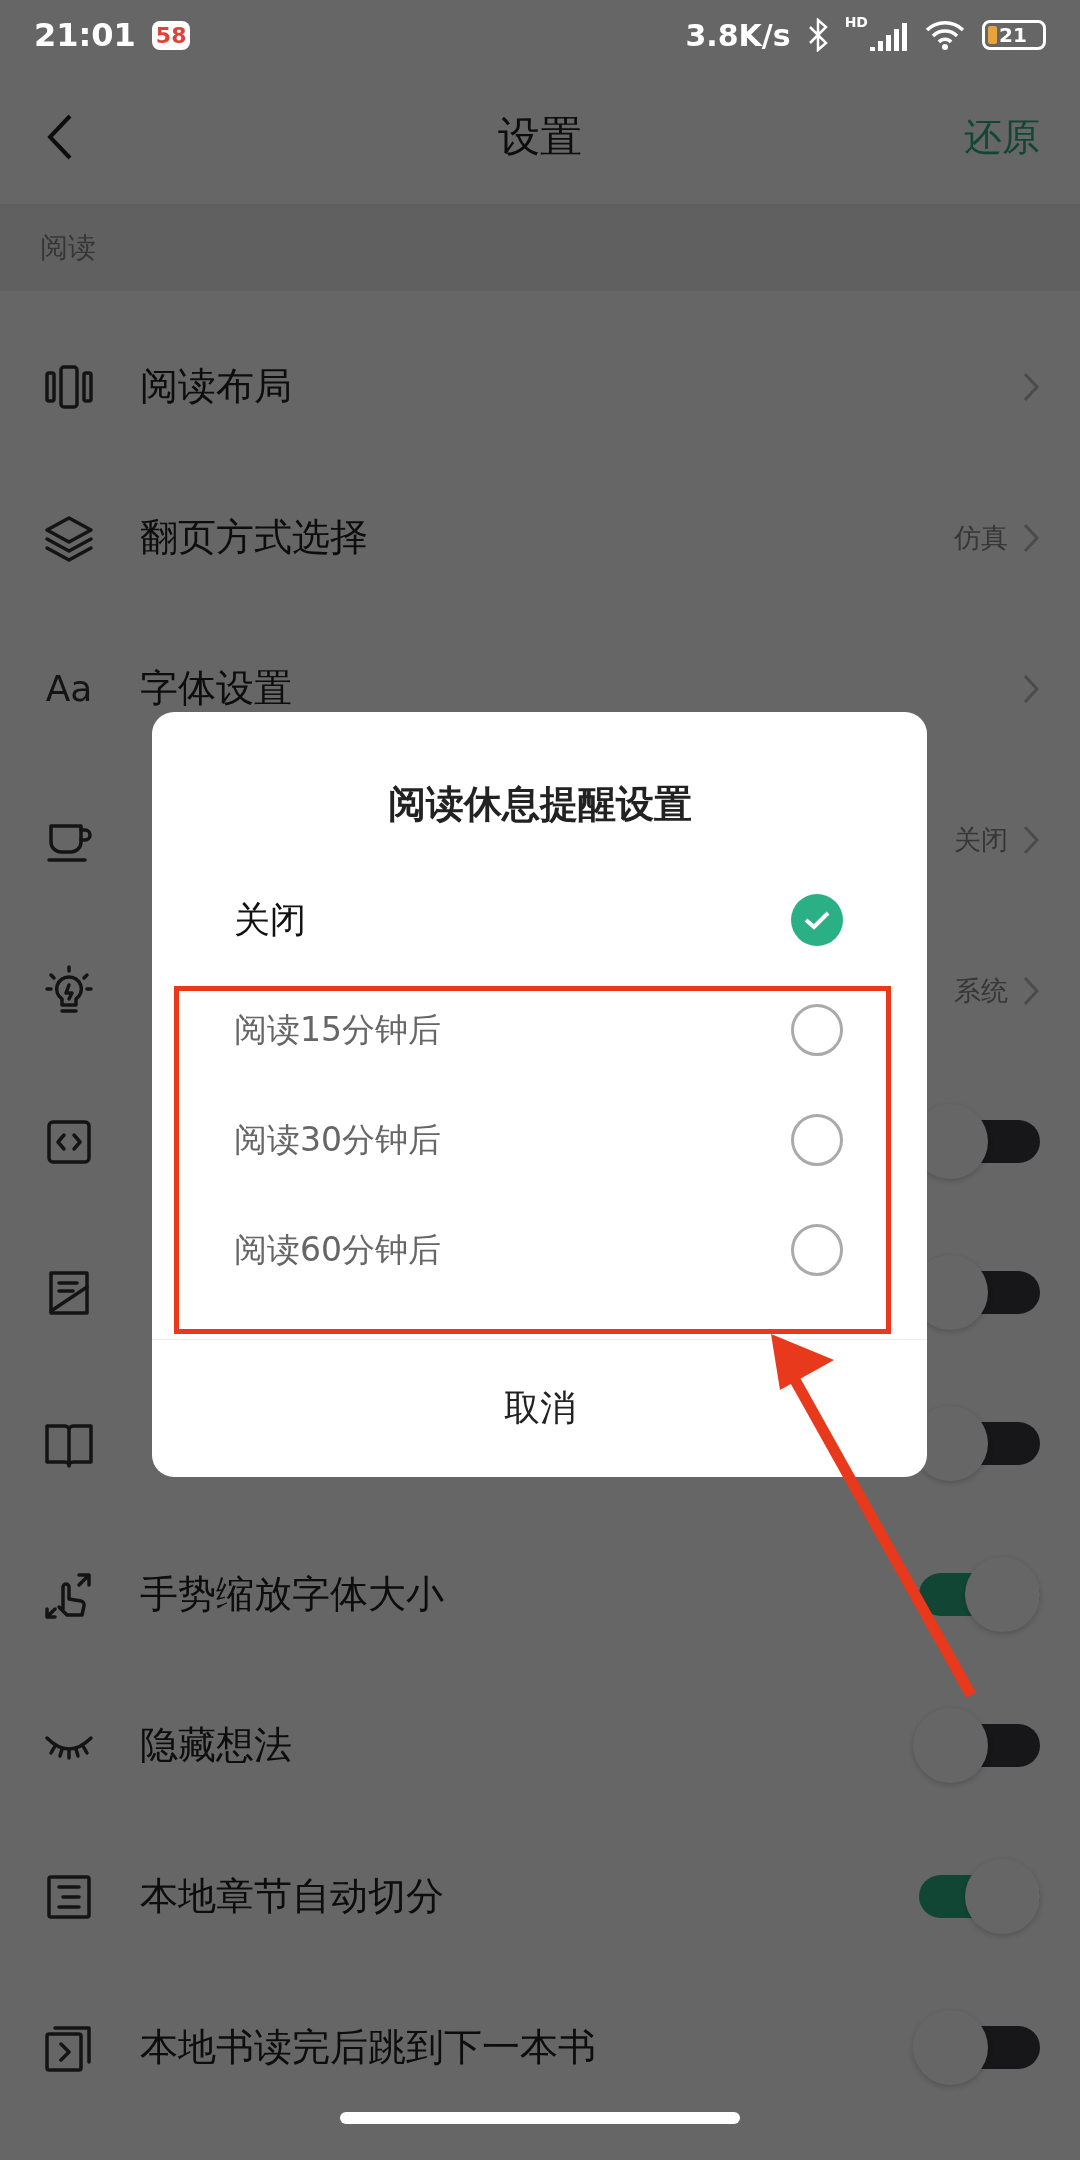 This screenshot has width=1080, height=2160. What do you see at coordinates (945, 35) in the screenshot?
I see `wifi-icon` at bounding box center [945, 35].